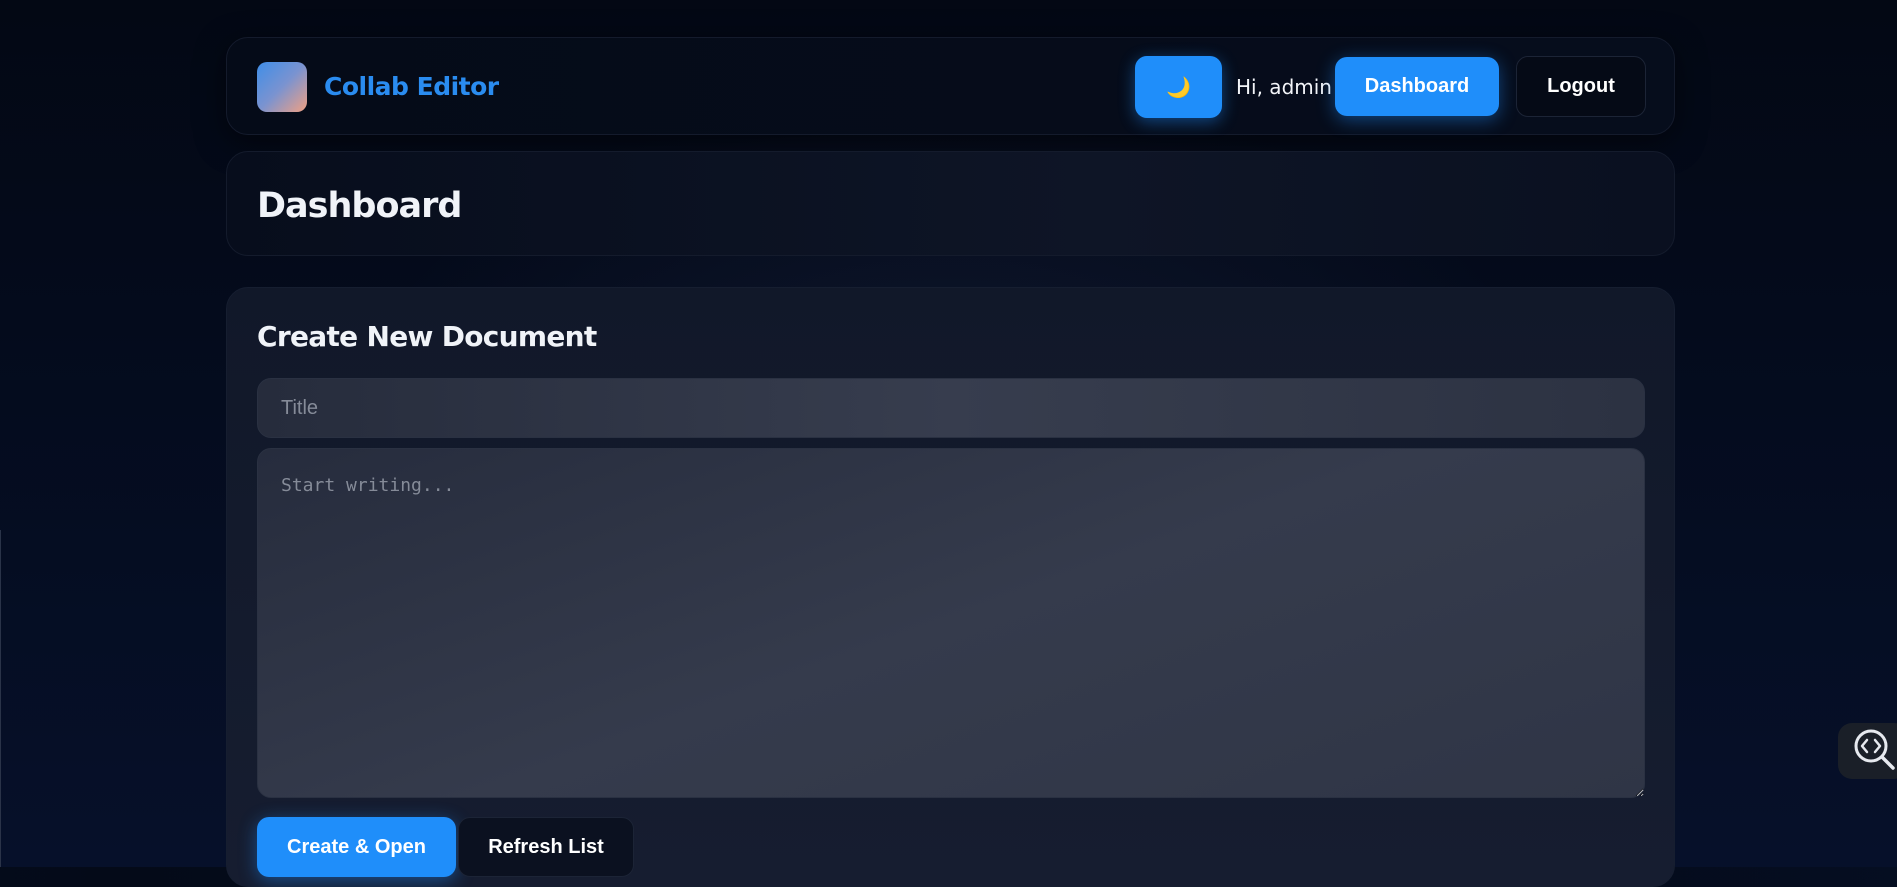 The image size is (1897, 887). What do you see at coordinates (359, 206) in the screenshot?
I see `page-title: Dashboard` at bounding box center [359, 206].